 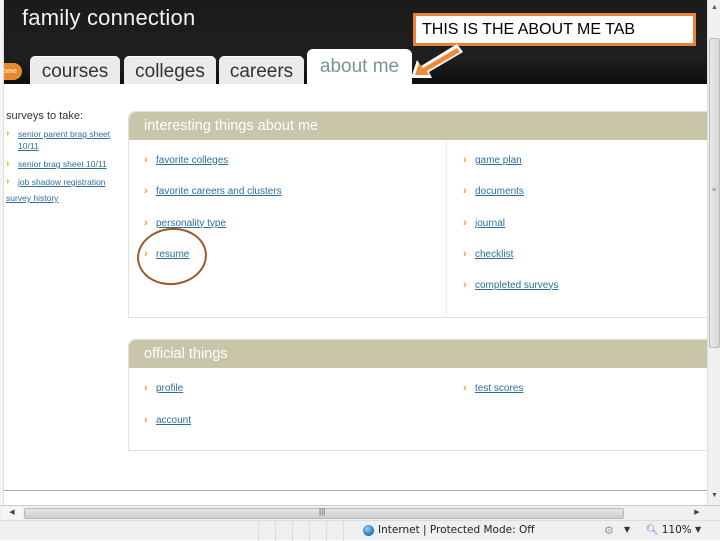 What do you see at coordinates (65, 198) in the screenshot?
I see `survey-history-link: survey history` at bounding box center [65, 198].